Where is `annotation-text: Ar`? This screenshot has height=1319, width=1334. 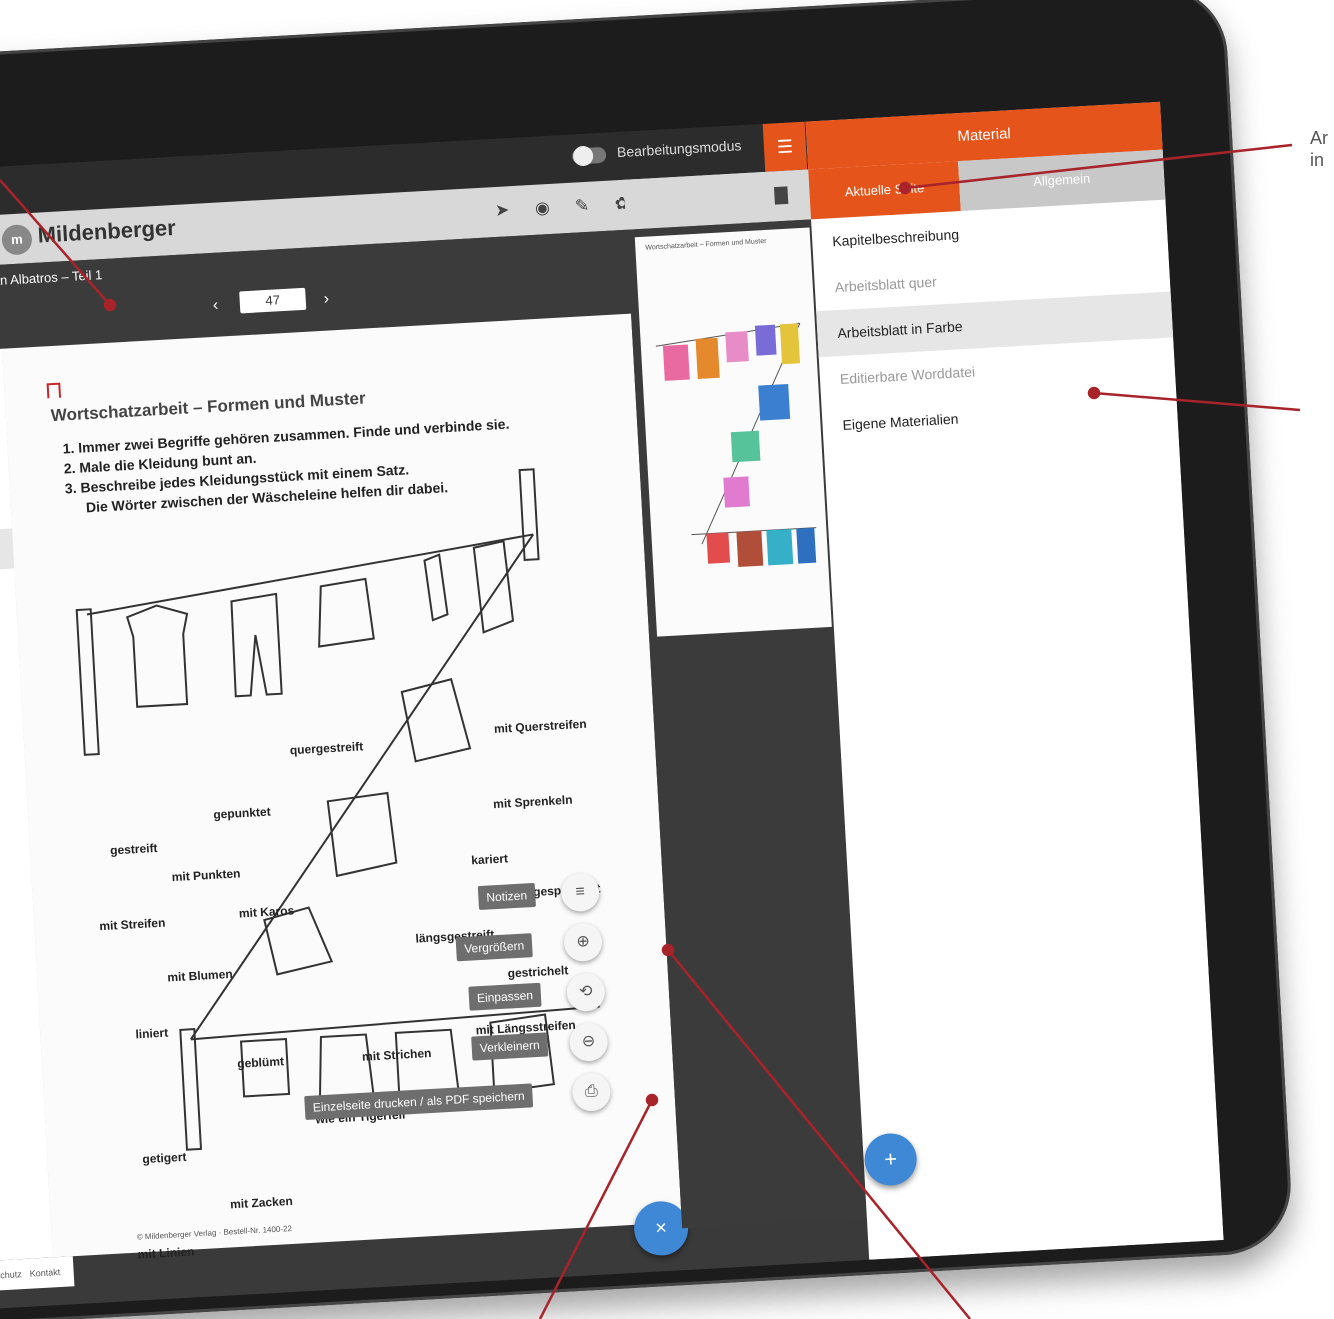
annotation-text: Ar is located at coordinates (1319, 138).